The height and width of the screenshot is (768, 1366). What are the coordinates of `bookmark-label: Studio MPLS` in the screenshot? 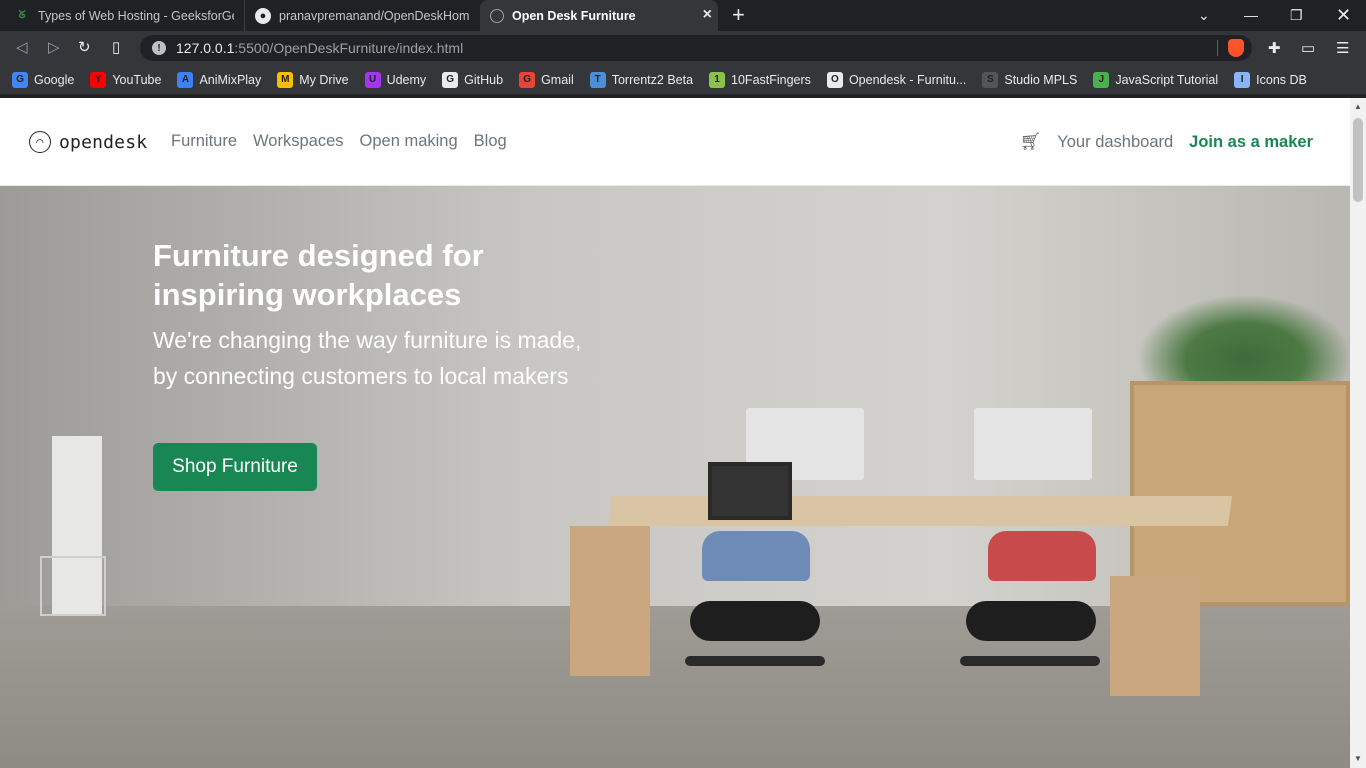 It's located at (1041, 79).